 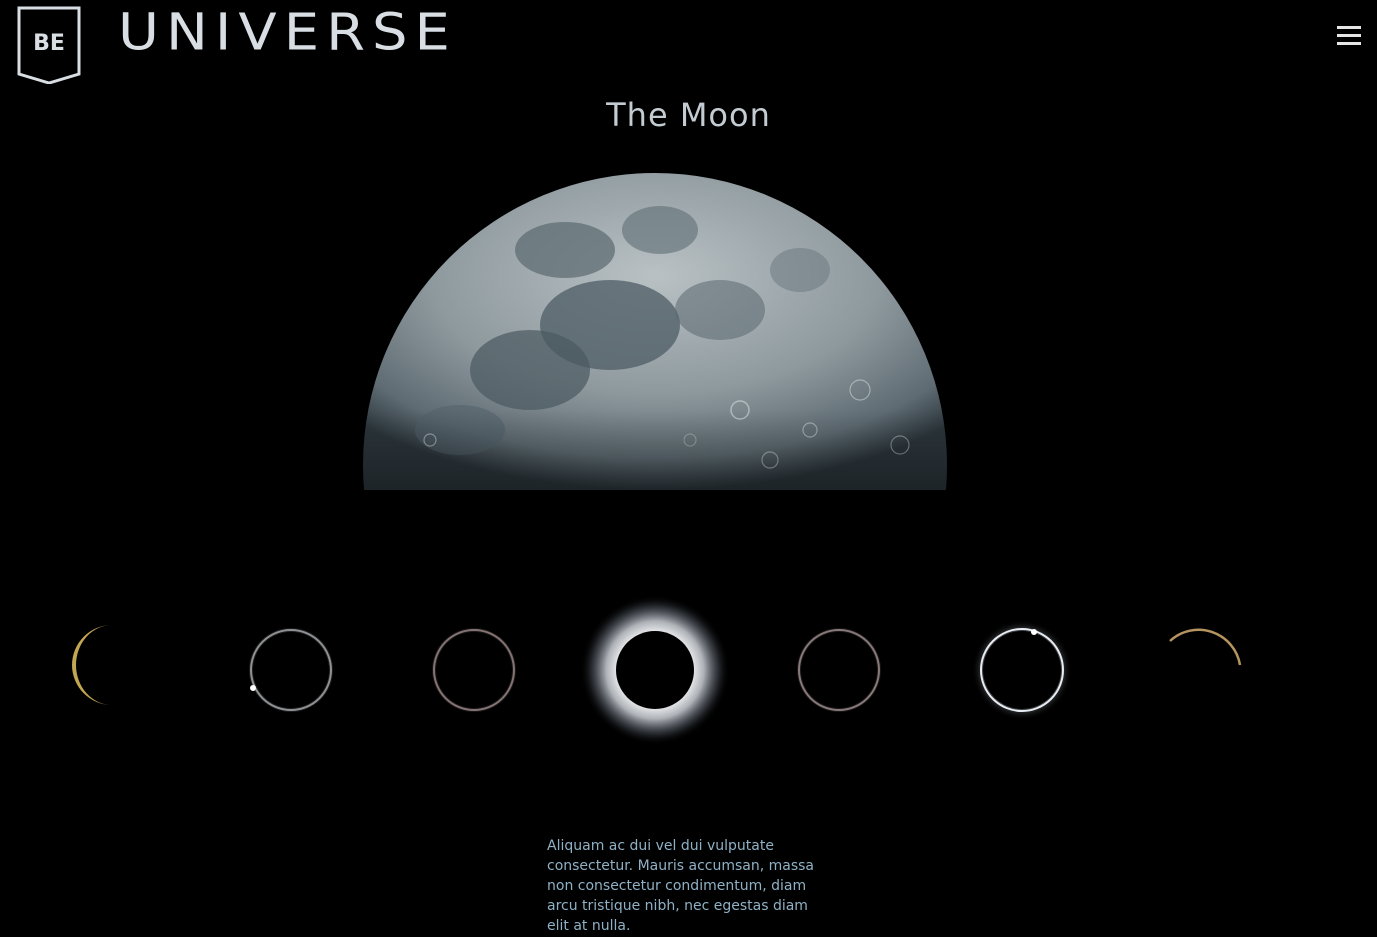 What do you see at coordinates (474, 670) in the screenshot?
I see `baily-beads-phase-left` at bounding box center [474, 670].